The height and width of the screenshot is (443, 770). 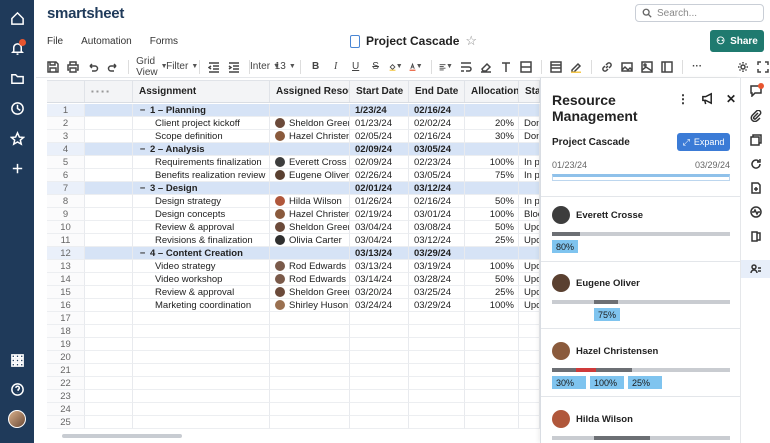 What do you see at coordinates (576, 67) in the screenshot?
I see `highlight-changes-icon` at bounding box center [576, 67].